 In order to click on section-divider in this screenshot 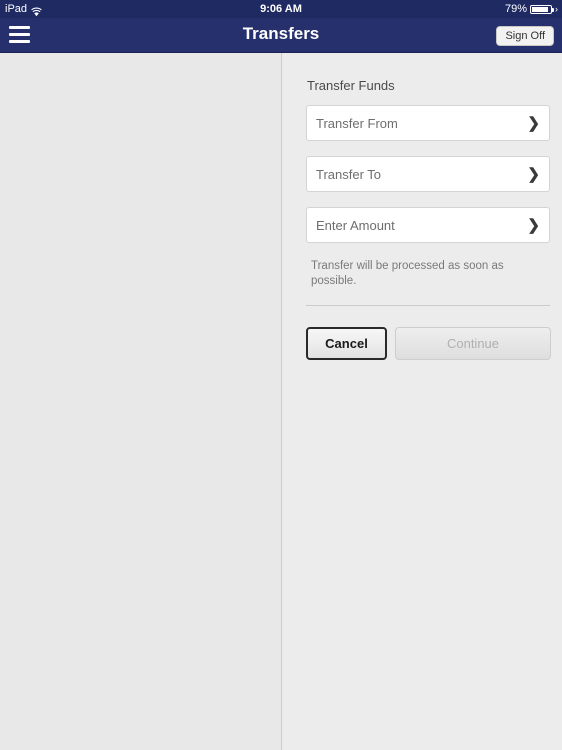, I will do `click(428, 305)`.